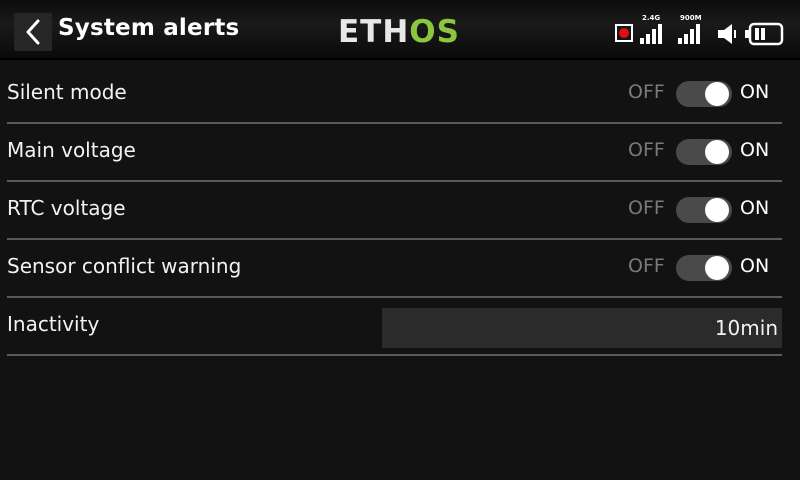 The width and height of the screenshot is (800, 480). What do you see at coordinates (691, 18) in the screenshot?
I see `signal-900m-label: 900M` at bounding box center [691, 18].